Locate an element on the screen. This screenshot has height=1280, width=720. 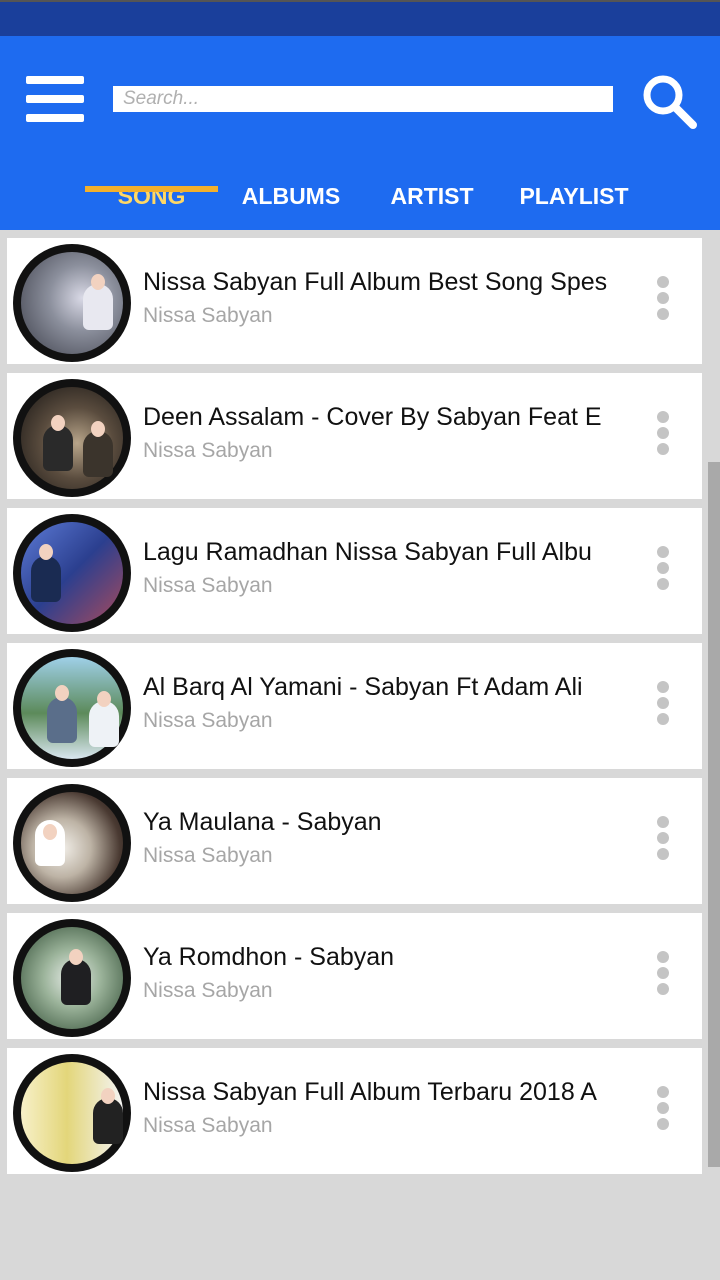
song-title: Nissa Sabyan Full Album Terbaru 2018 A is located at coordinates (370, 1092).